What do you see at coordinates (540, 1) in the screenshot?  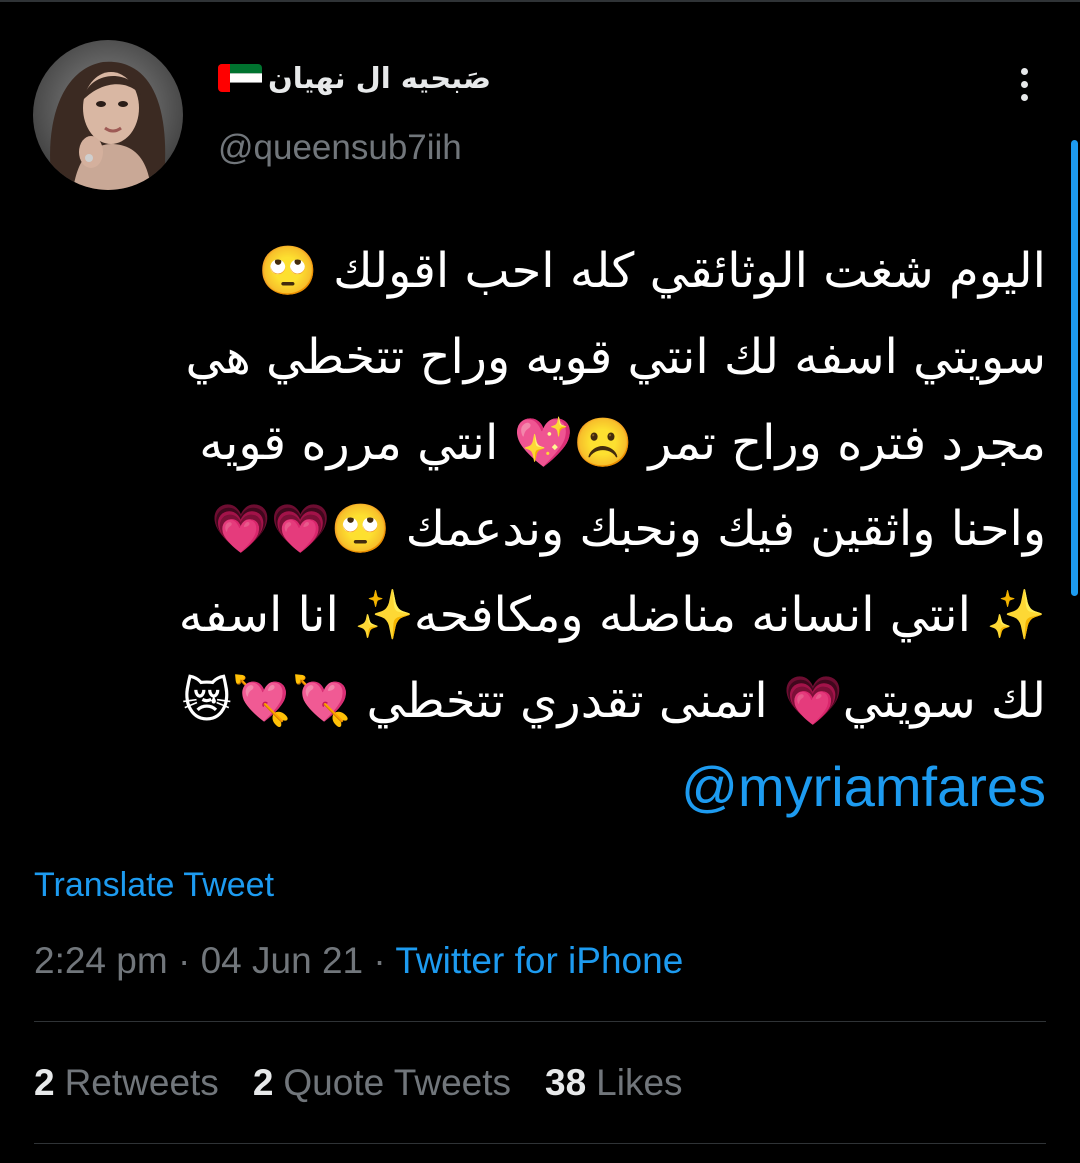 I see `top-divider` at bounding box center [540, 1].